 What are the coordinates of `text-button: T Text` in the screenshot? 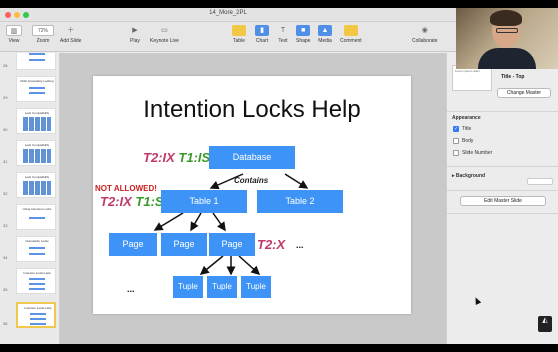 It's located at (283, 34).